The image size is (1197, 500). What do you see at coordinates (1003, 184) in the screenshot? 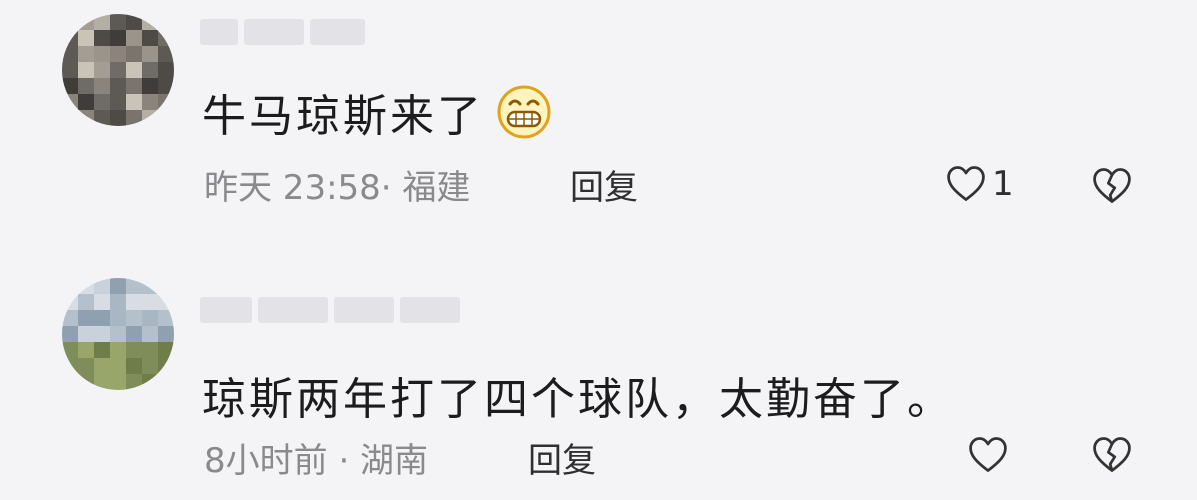
I see `like-count: 1` at bounding box center [1003, 184].